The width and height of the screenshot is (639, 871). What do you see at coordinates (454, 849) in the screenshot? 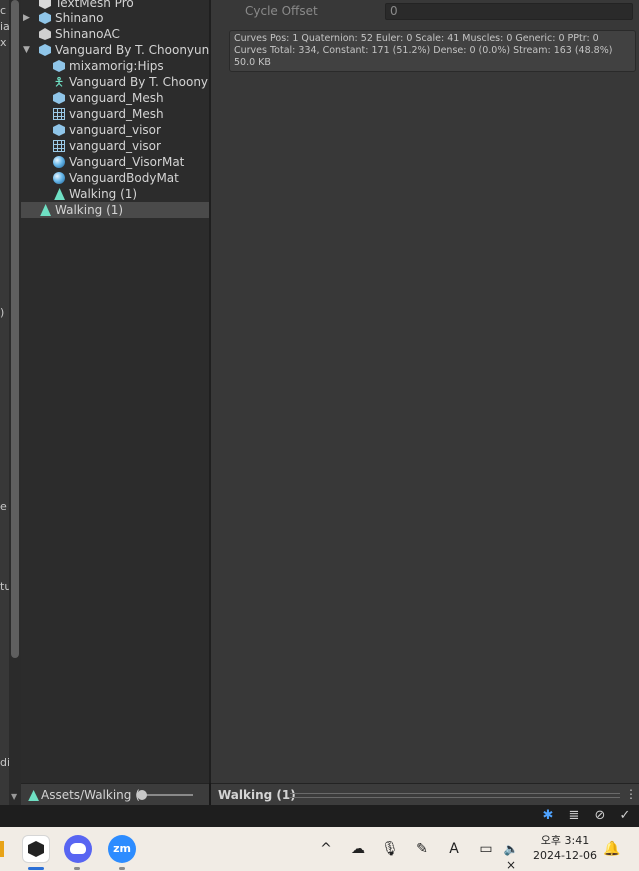
I see `ime-indicator: A` at bounding box center [454, 849].